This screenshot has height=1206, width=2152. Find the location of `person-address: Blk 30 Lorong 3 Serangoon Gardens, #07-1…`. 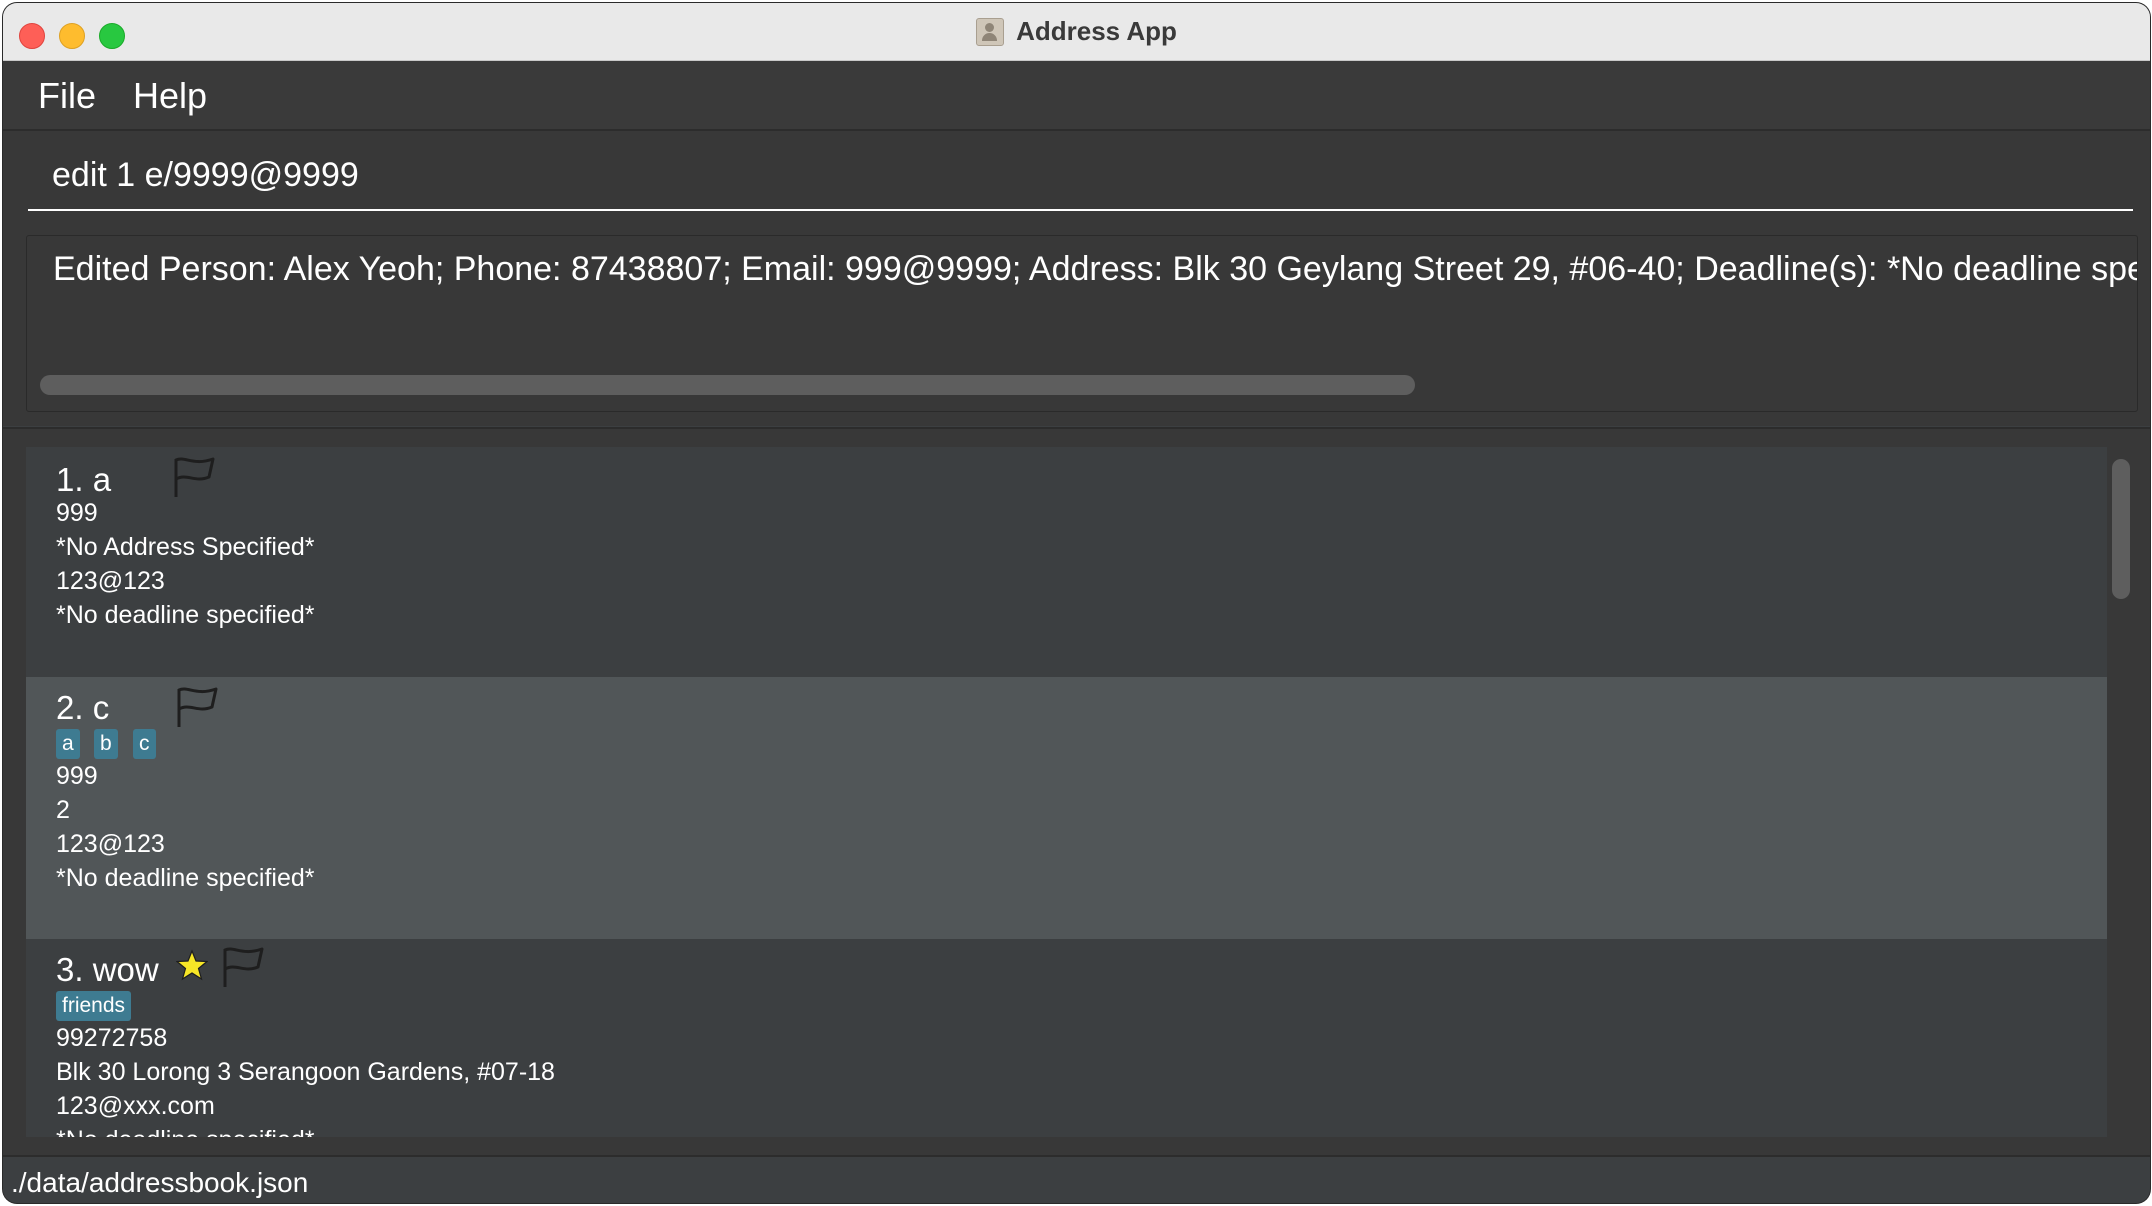

person-address: Blk 30 Lorong 3 Serangoon Gardens, #07-1… is located at coordinates (305, 1072).